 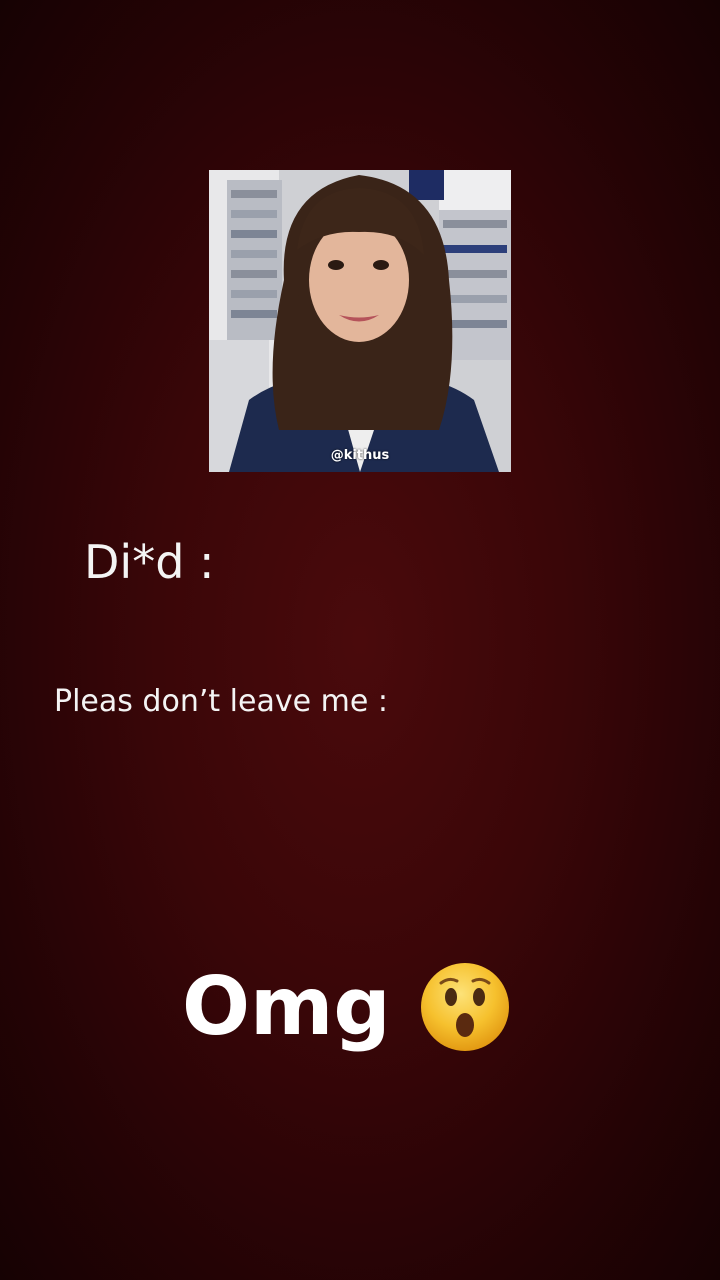 I want to click on caption-line-1: Di*d :, so click(x=149, y=562).